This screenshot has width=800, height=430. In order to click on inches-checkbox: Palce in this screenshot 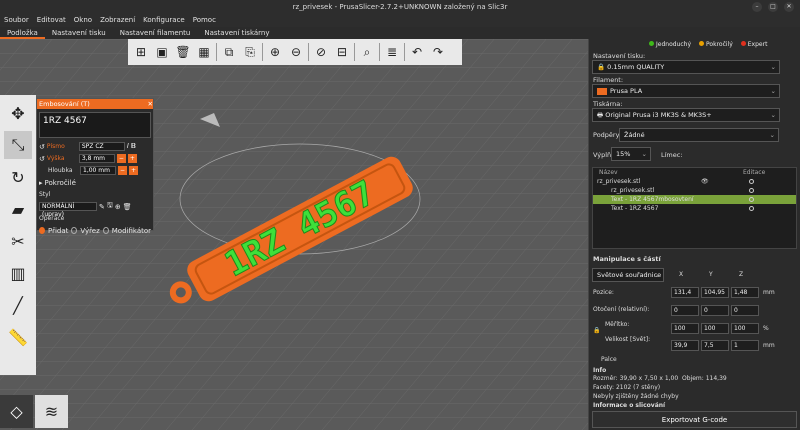, I will do `click(609, 359)`.